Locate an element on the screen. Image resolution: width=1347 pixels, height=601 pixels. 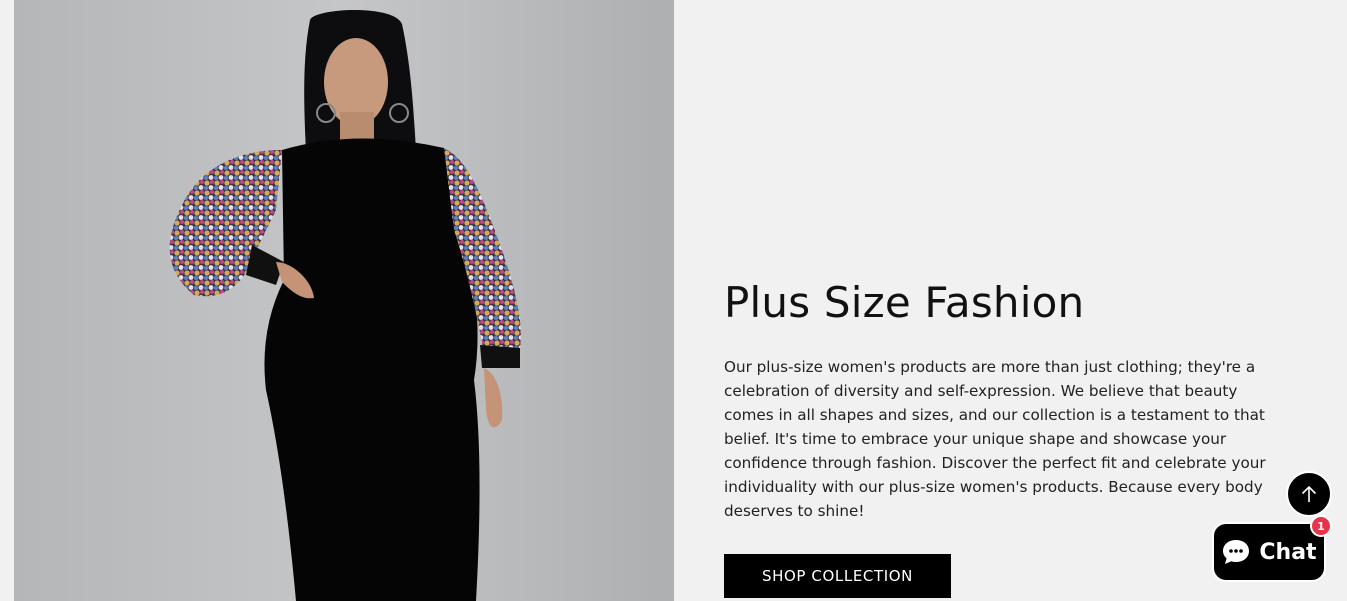
chat-button: Chat is located at coordinates (1269, 552).